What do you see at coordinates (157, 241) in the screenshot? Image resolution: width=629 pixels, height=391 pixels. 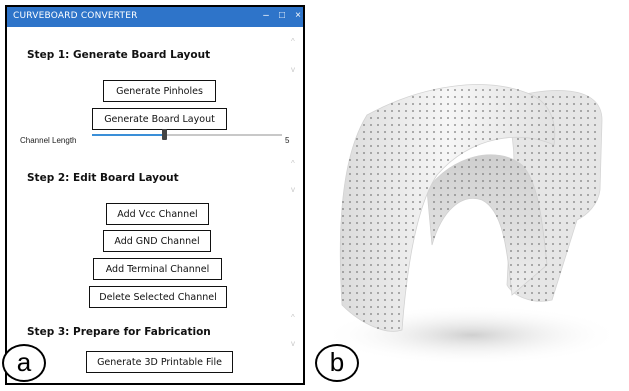 I see `add-gnd-channel-button: Add GND Channel` at bounding box center [157, 241].